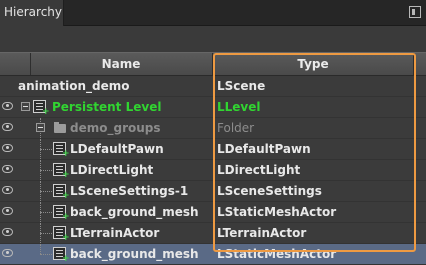 The height and width of the screenshot is (265, 426). What do you see at coordinates (41, 108) in the screenshot?
I see `level-icon: +` at bounding box center [41, 108].